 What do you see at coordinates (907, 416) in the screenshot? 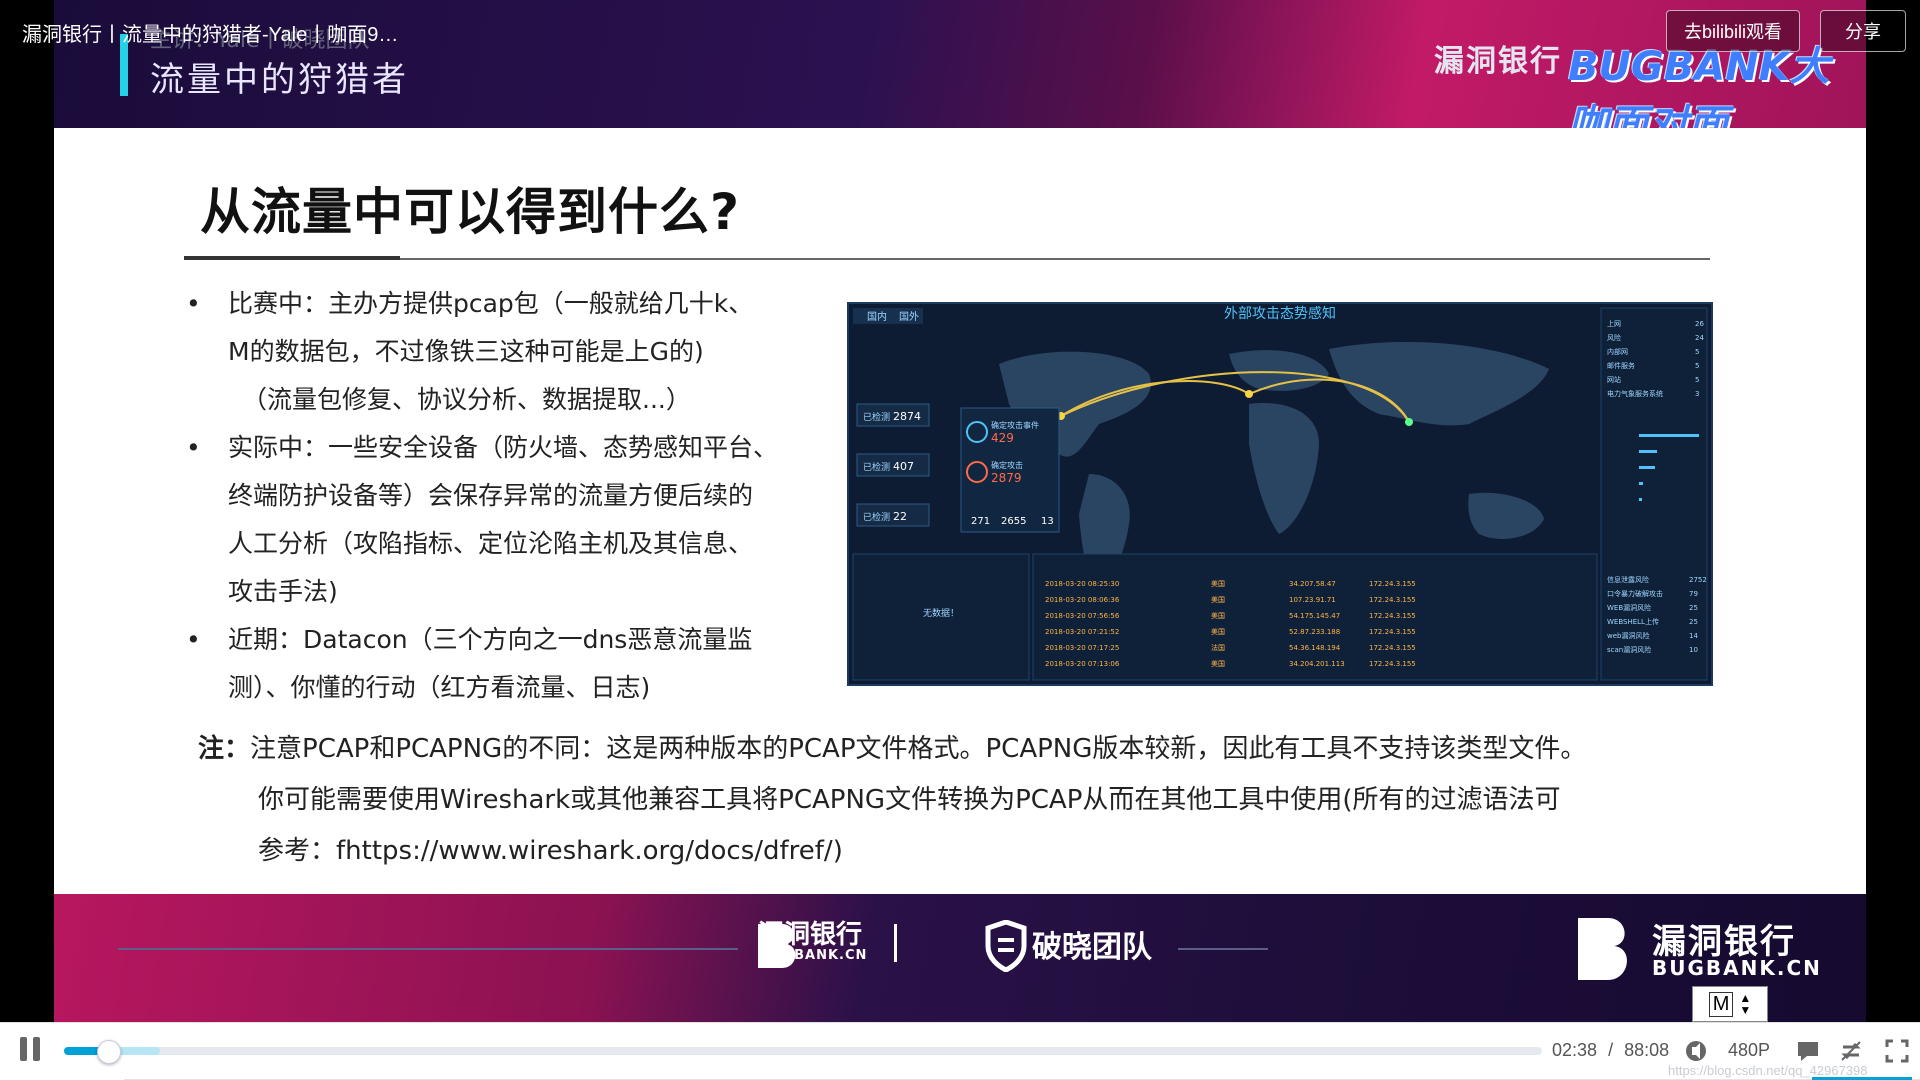
I see `stat-value: 2874` at bounding box center [907, 416].